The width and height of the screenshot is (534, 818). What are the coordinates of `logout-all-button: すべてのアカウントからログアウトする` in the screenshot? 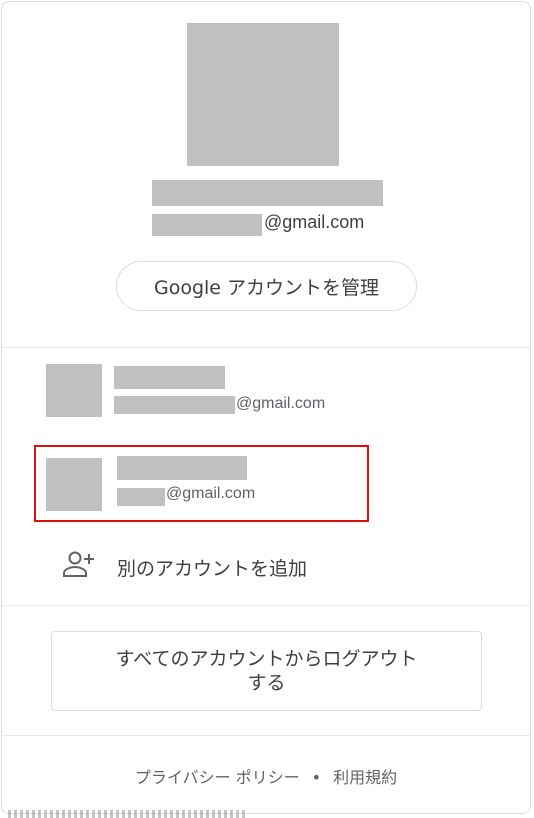 It's located at (266, 671).